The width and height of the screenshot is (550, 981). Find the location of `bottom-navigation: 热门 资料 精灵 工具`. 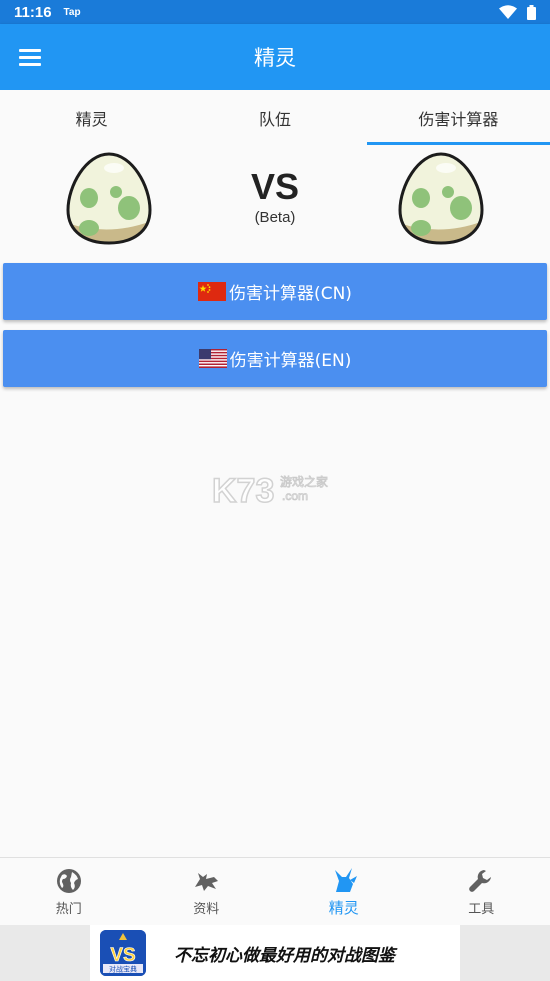

bottom-navigation: 热门 资料 精灵 工具 is located at coordinates (275, 891).